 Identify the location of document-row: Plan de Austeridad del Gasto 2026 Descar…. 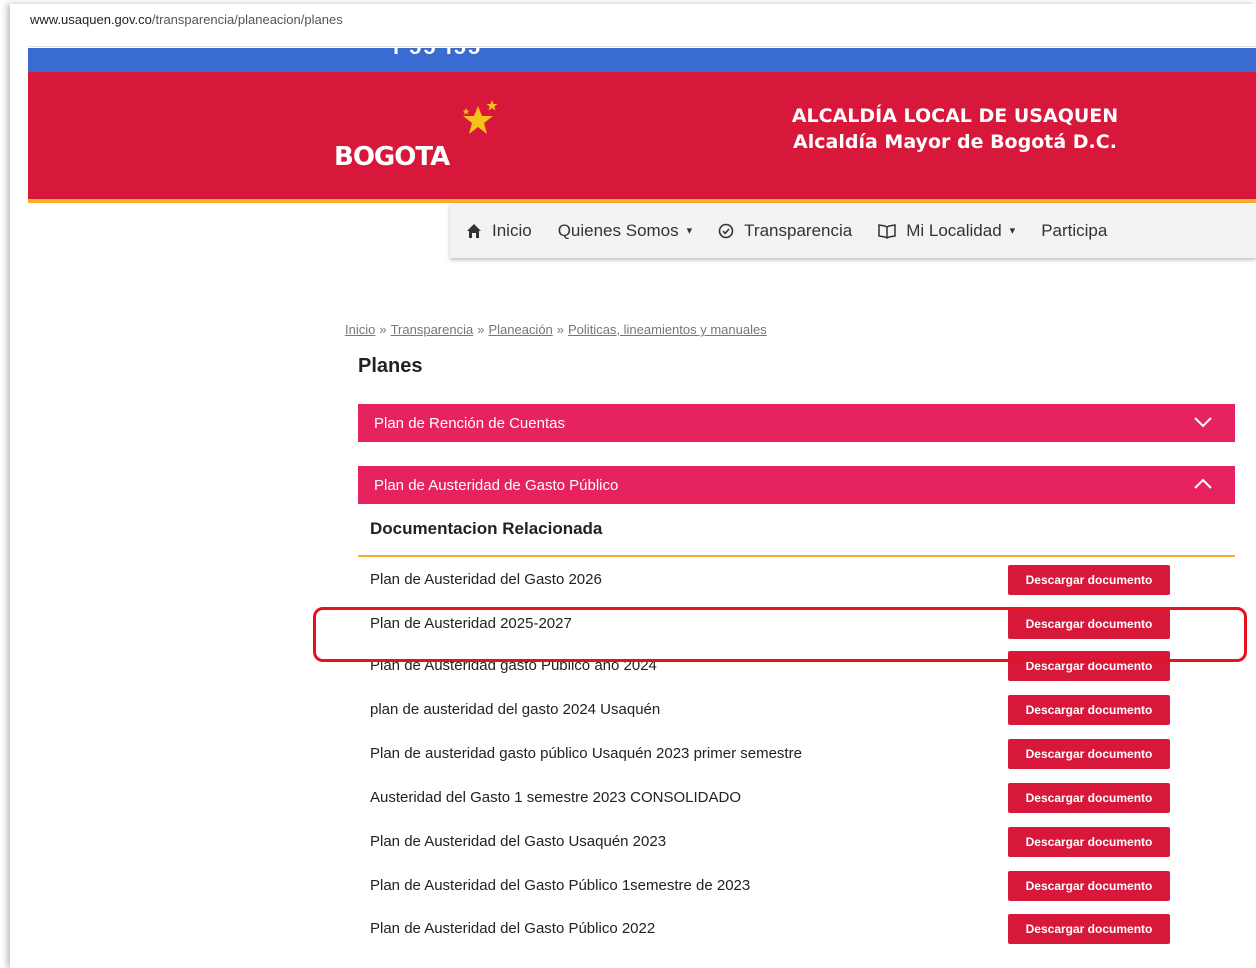
(775, 580).